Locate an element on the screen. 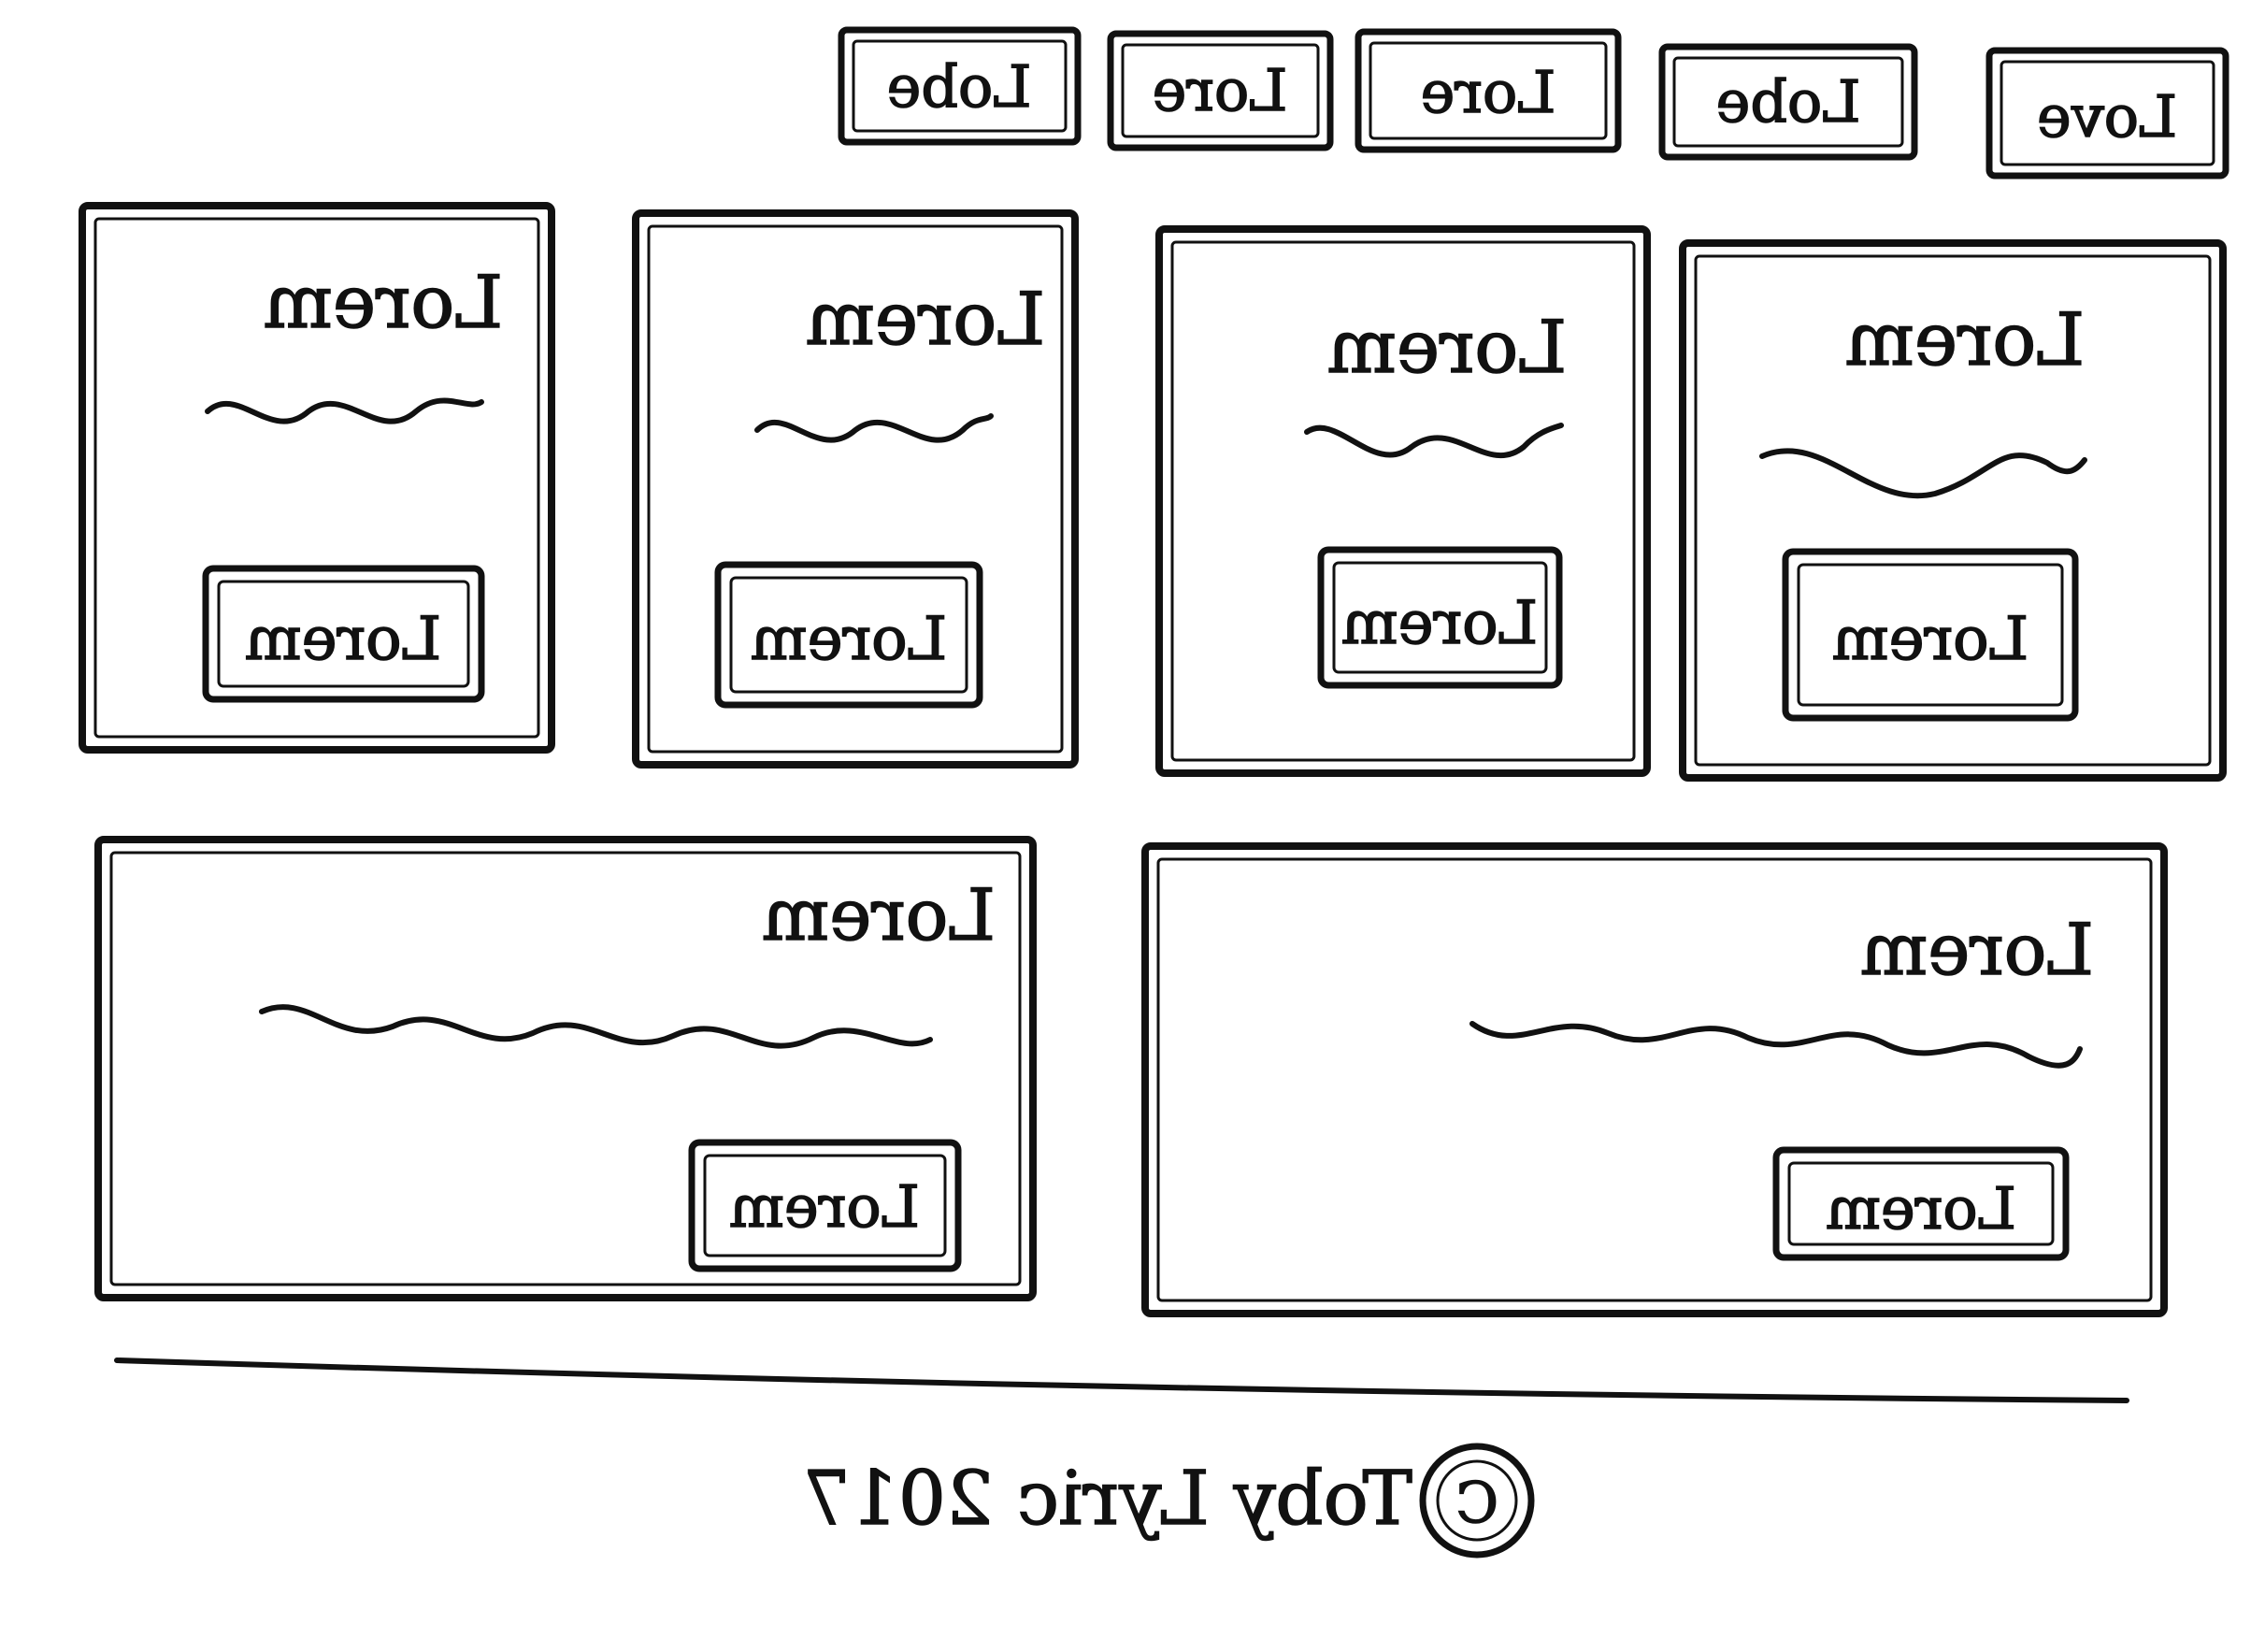  nav-button-label: Love is located at coordinates (2107, 116).